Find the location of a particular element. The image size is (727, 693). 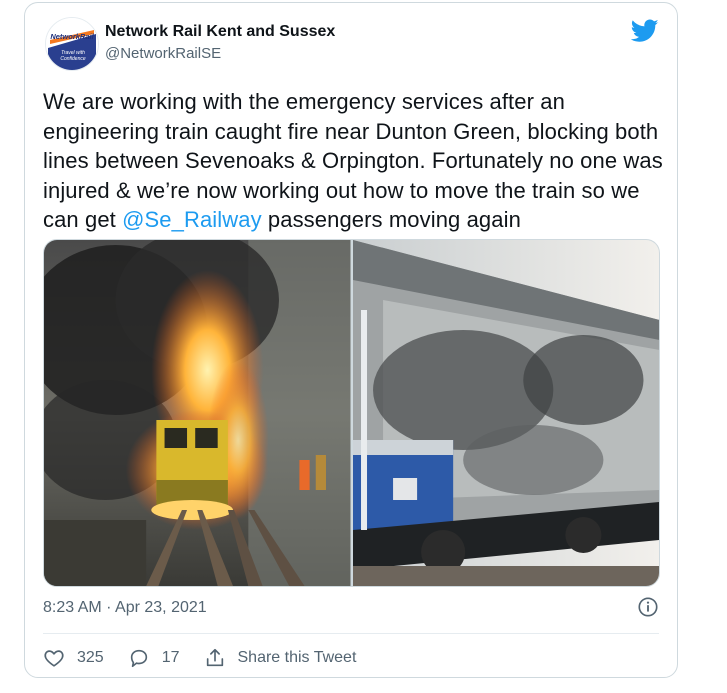

action-bar: 325 17 Share this Tweet is located at coordinates (211, 658).